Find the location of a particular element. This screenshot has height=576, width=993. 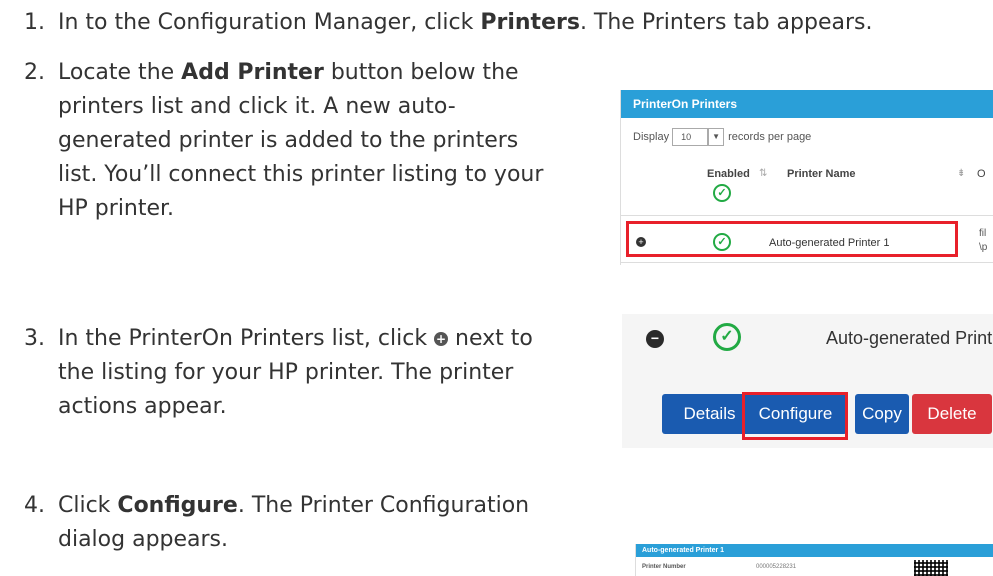

step-number: 3. is located at coordinates (34, 338).